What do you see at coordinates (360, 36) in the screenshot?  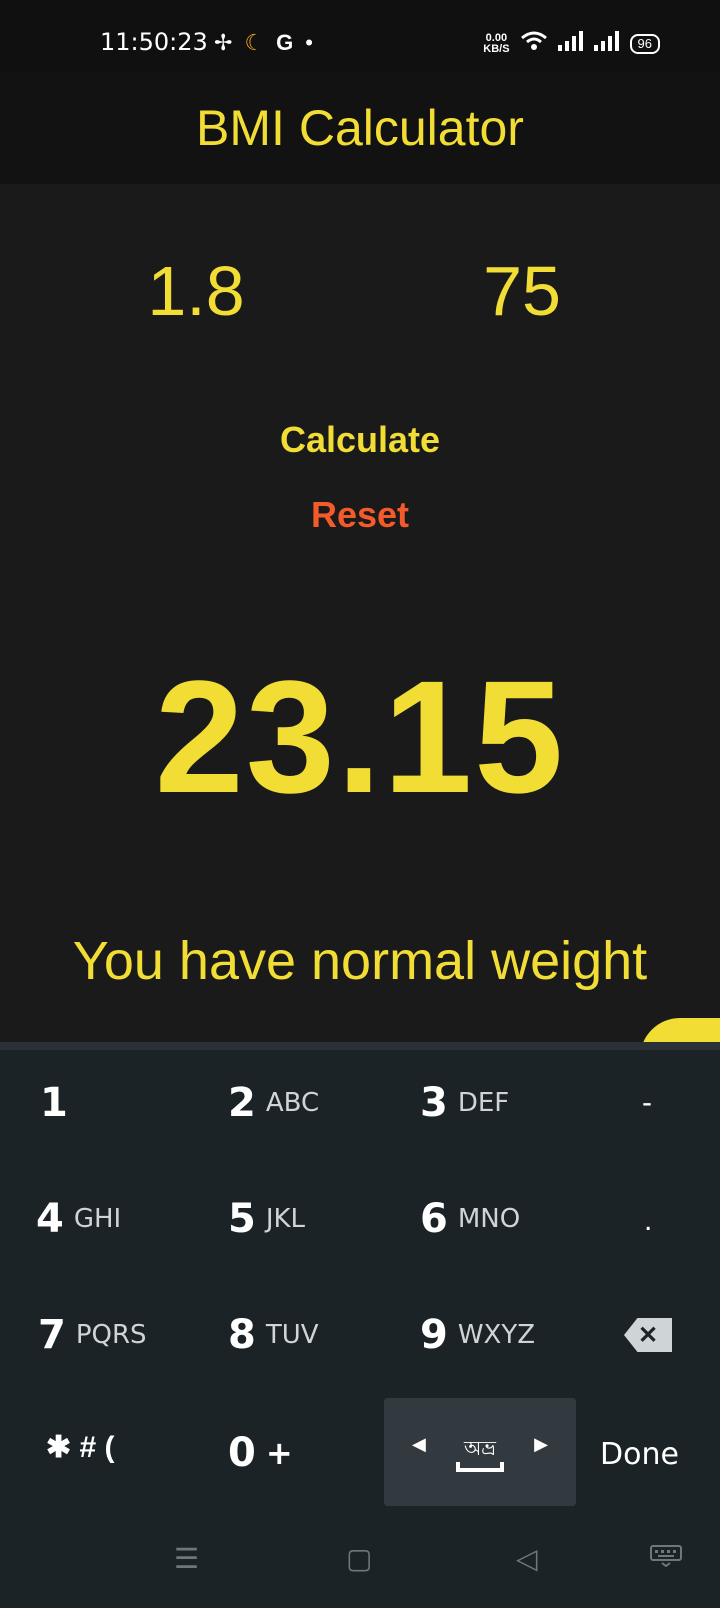 I see `status-bar: 11:50:23 ✢ ☾ G • 0.00 KB/S 96` at bounding box center [360, 36].